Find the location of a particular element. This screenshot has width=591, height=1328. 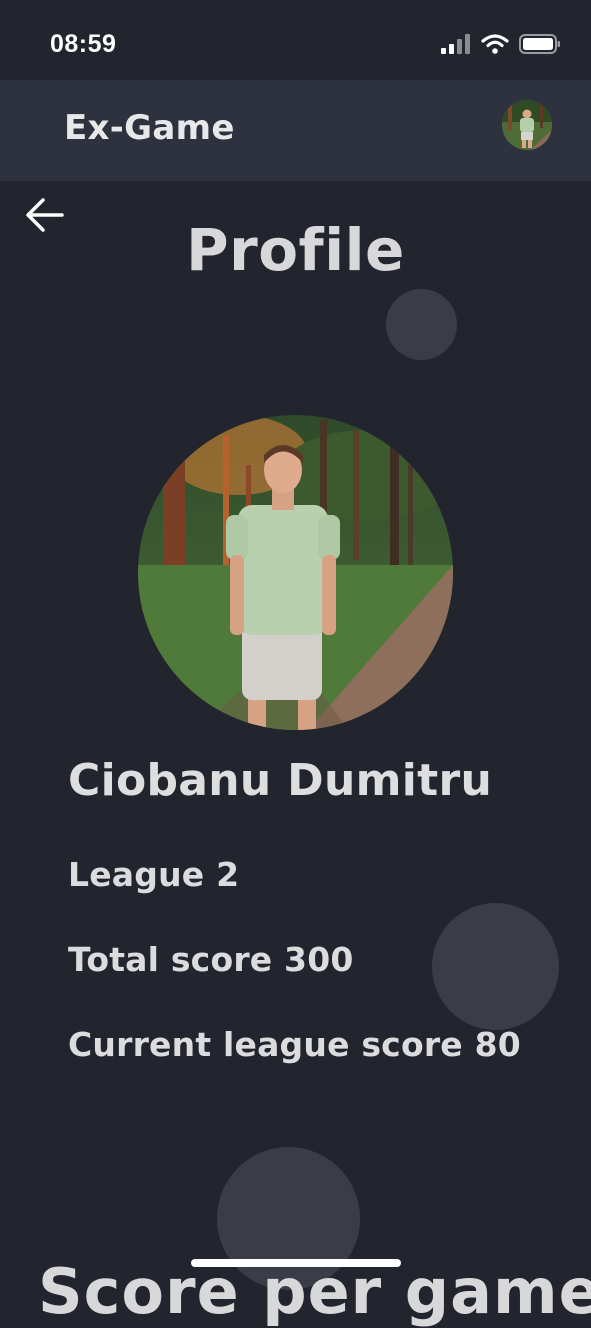

status-bar: 08:59 is located at coordinates (295, 40).